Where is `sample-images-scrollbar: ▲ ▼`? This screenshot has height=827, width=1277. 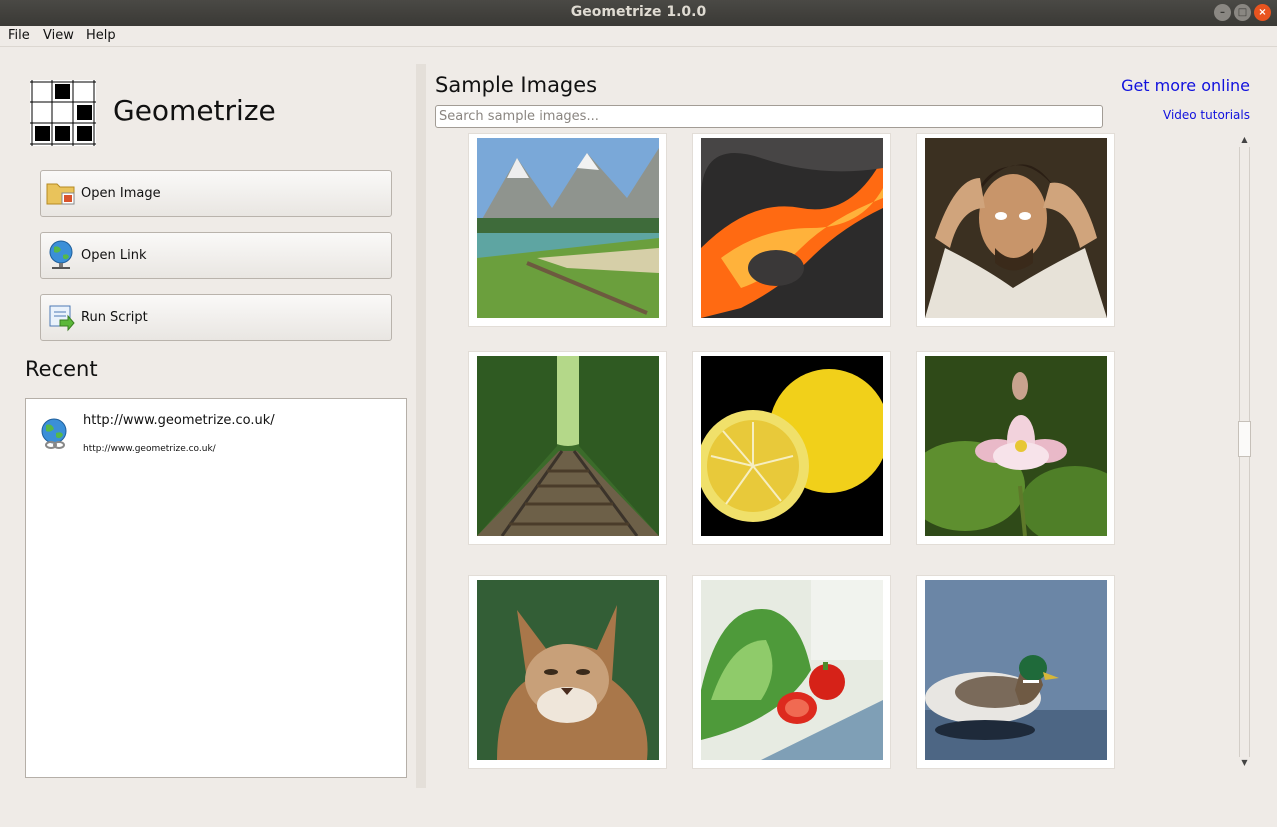
sample-images-scrollbar: ▲ ▼ is located at coordinates (1244, 451).